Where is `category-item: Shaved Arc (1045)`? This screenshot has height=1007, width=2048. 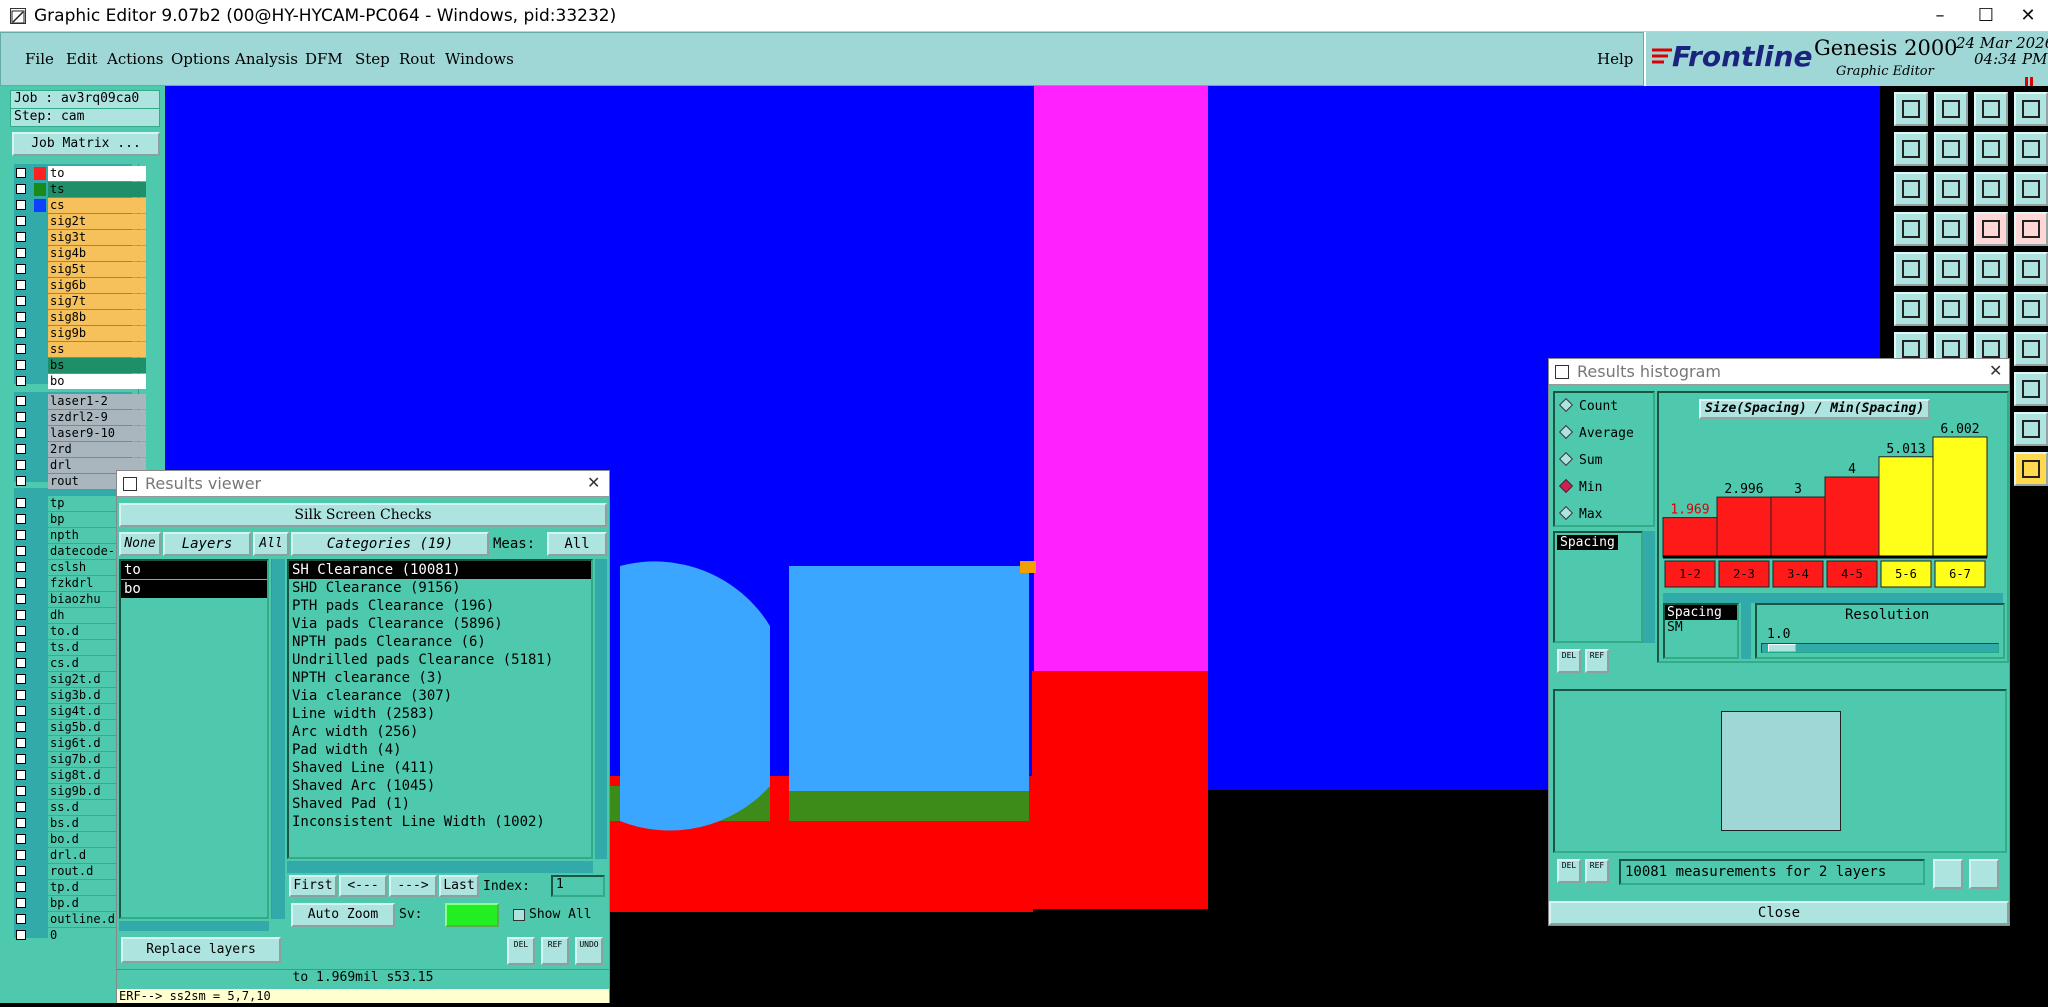
category-item: Shaved Arc (1045) is located at coordinates (440, 786).